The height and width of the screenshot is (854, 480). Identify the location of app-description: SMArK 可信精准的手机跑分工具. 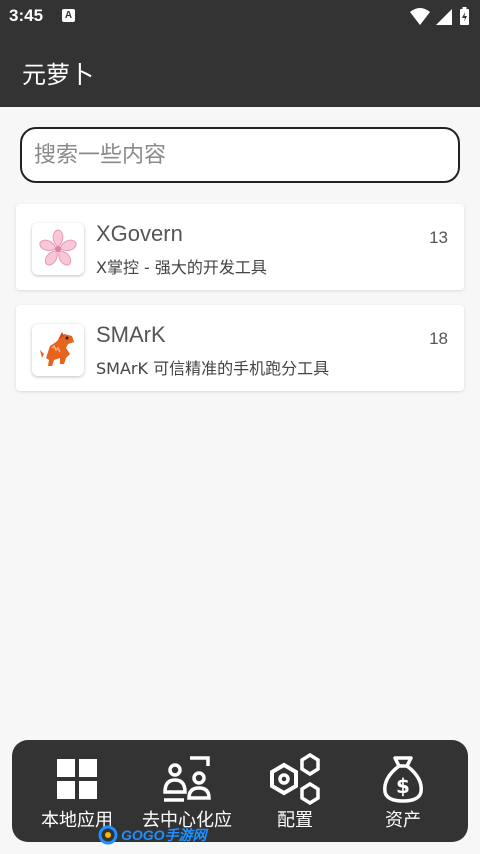
(213, 368).